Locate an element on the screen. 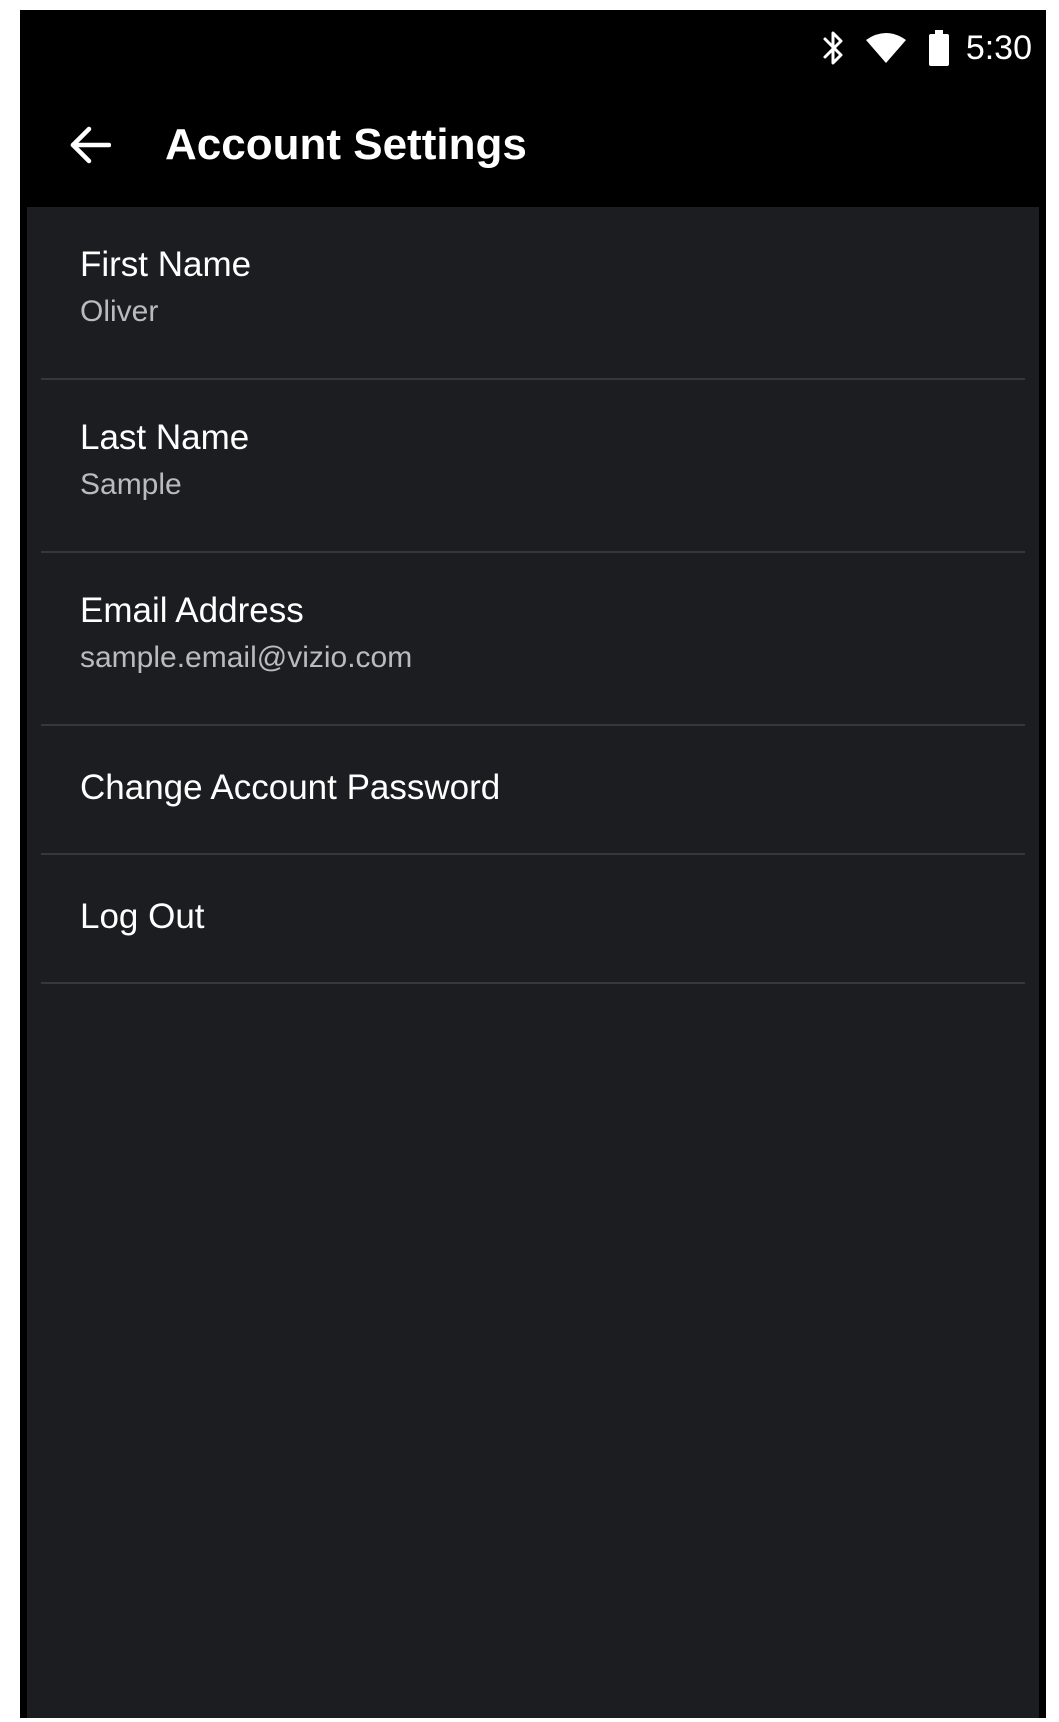  change-password-item: Change Account Password is located at coordinates (533, 790).